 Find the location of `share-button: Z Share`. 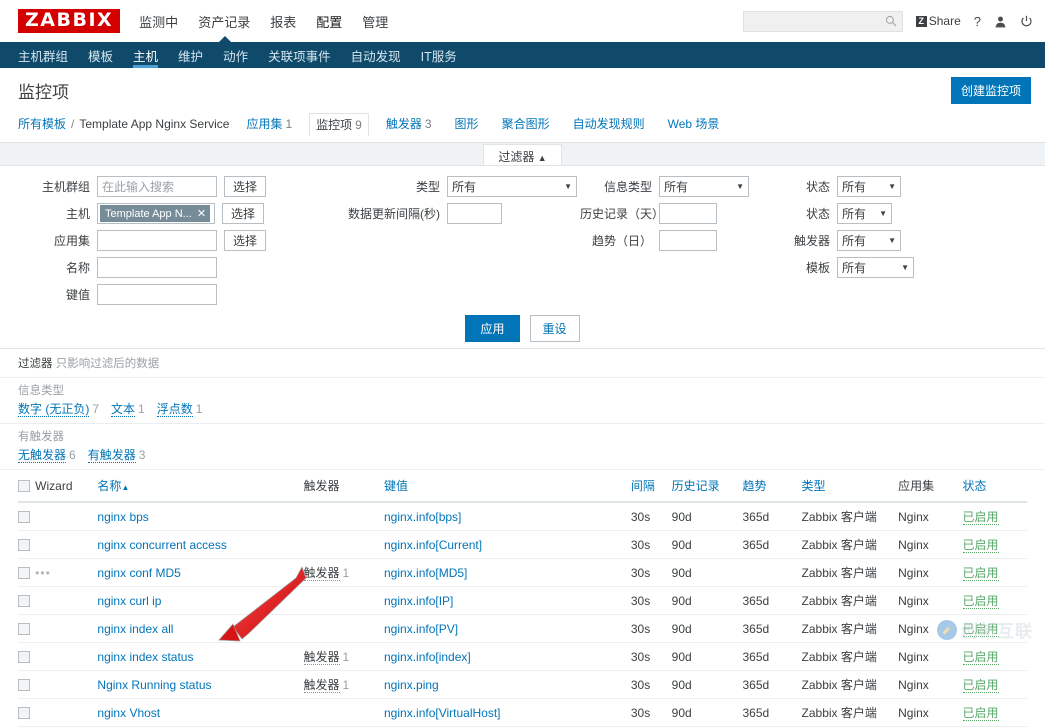

share-button: Z Share is located at coordinates (938, 21).